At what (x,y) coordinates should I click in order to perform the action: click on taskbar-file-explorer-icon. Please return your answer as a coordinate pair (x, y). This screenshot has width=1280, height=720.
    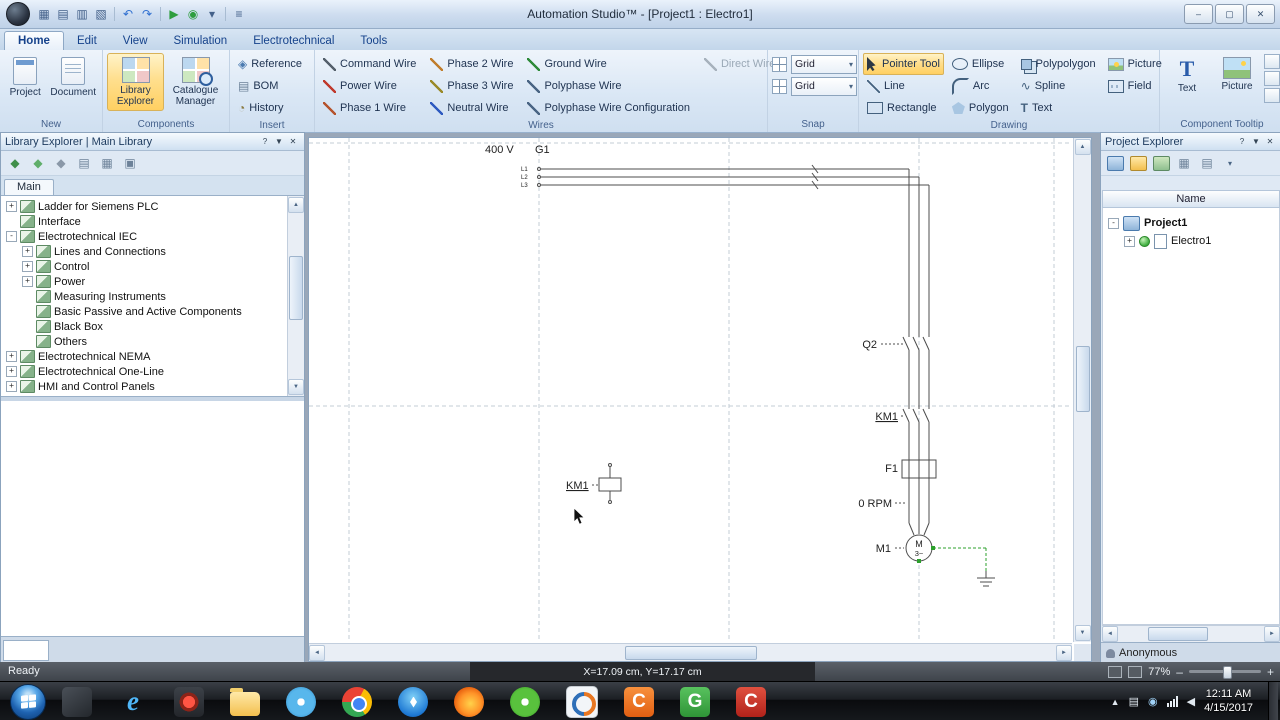
    Looking at the image, I should click on (245, 701).